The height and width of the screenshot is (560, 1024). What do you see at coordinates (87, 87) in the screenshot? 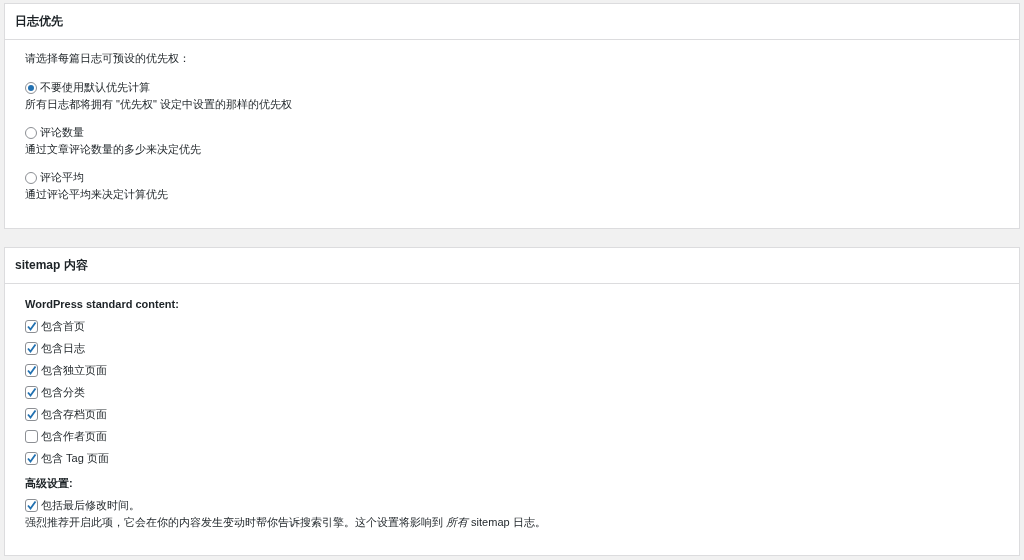
I see `radio-option: 不要使用默认优先计算` at bounding box center [87, 87].